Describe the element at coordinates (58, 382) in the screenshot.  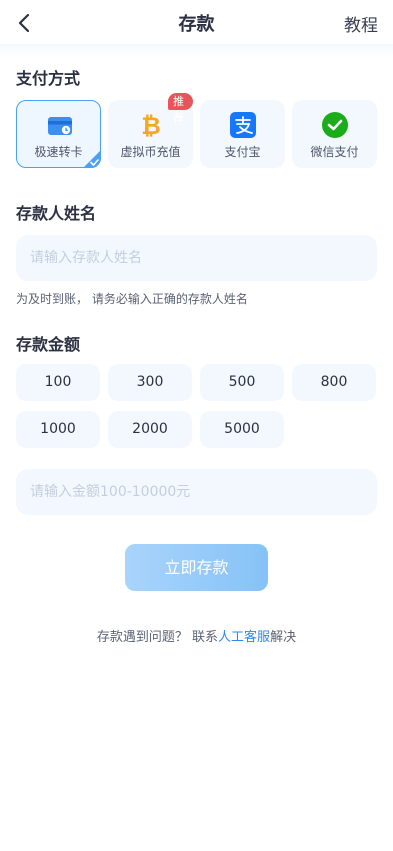
I see `amount-preset-button: 100` at that location.